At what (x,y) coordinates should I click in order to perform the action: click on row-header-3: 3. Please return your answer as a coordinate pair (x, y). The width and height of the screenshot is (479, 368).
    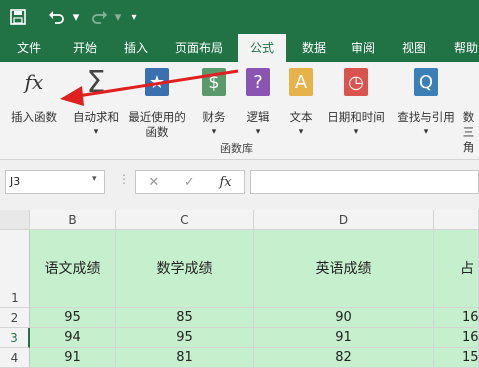
    Looking at the image, I should click on (15, 338).